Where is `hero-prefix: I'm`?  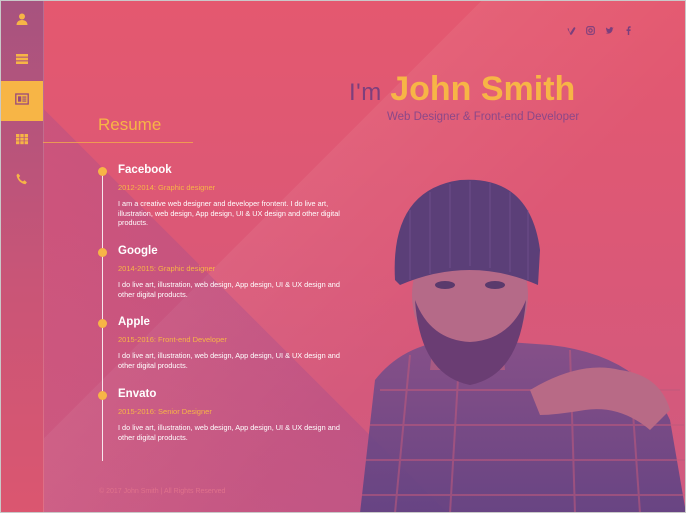 hero-prefix: I'm is located at coordinates (365, 92).